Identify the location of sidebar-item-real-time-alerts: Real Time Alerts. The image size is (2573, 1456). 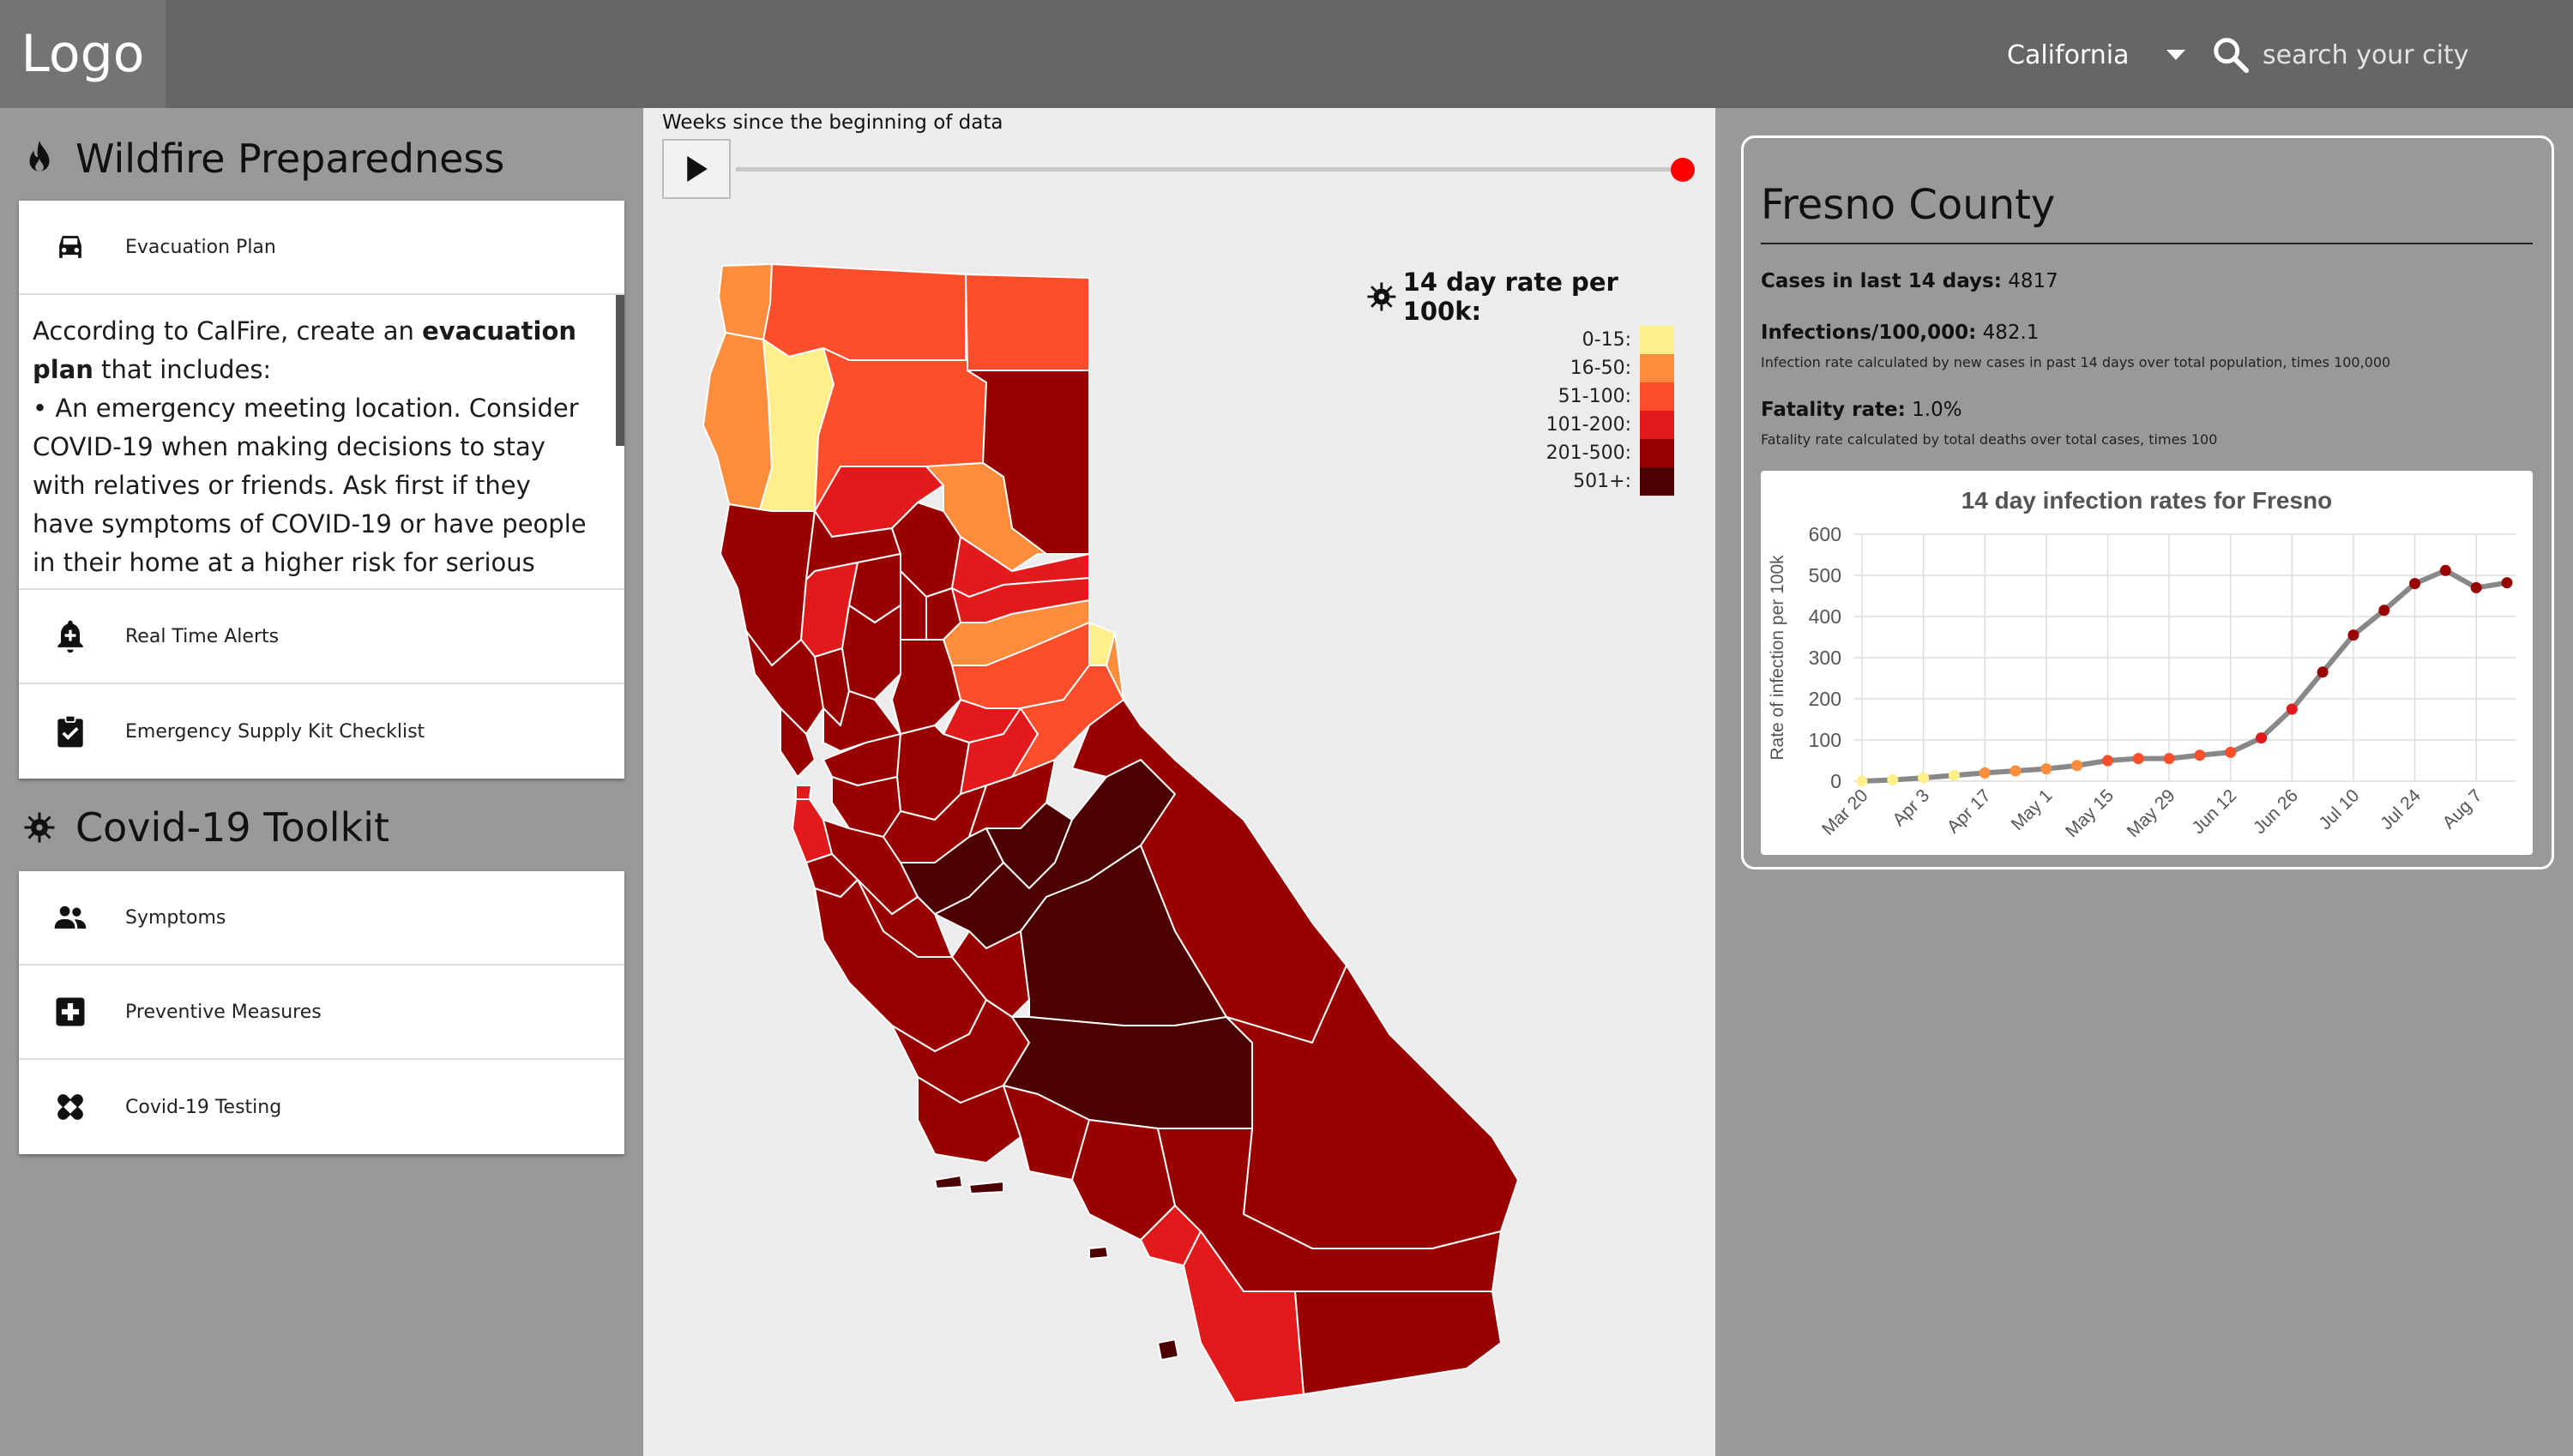
(321, 637).